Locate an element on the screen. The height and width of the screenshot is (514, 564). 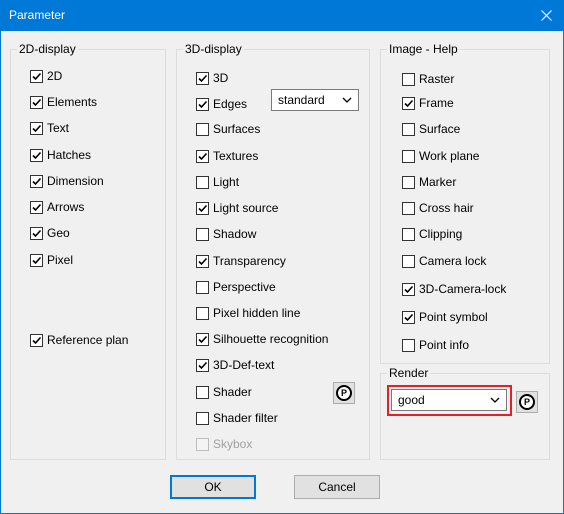
ok-button: OK is located at coordinates (213, 487).